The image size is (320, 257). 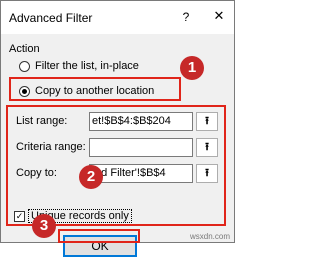 I want to click on watermark: wsxdn.com, so click(x=210, y=236).